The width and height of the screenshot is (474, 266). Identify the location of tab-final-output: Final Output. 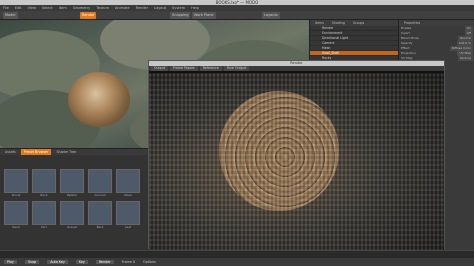
(236, 68).